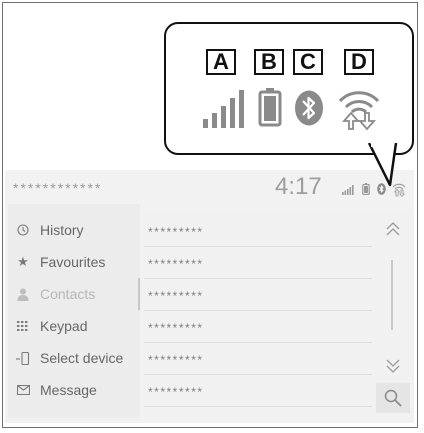  I want to click on sidebar-item-history: History, so click(74, 230).